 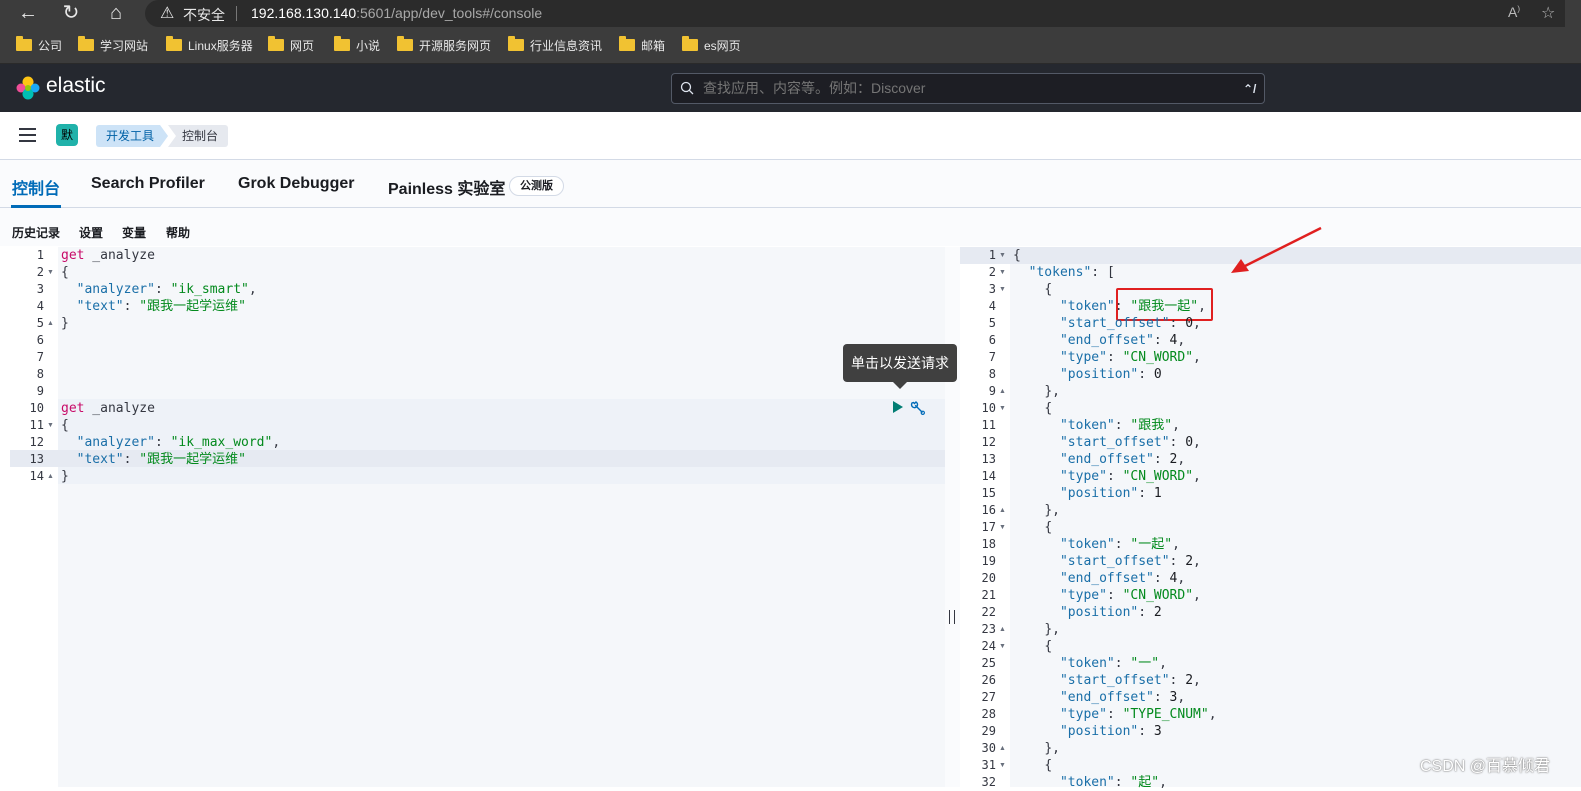 What do you see at coordinates (124, 46) in the screenshot?
I see `bookmark-label: 学习网站` at bounding box center [124, 46].